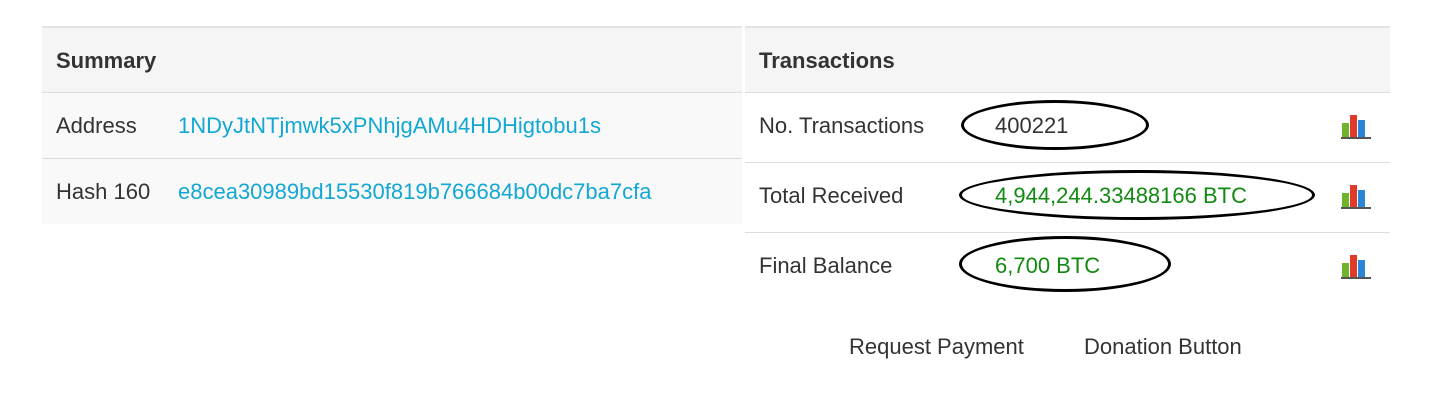  I want to click on total-received-chart-button, so click(1365, 197).